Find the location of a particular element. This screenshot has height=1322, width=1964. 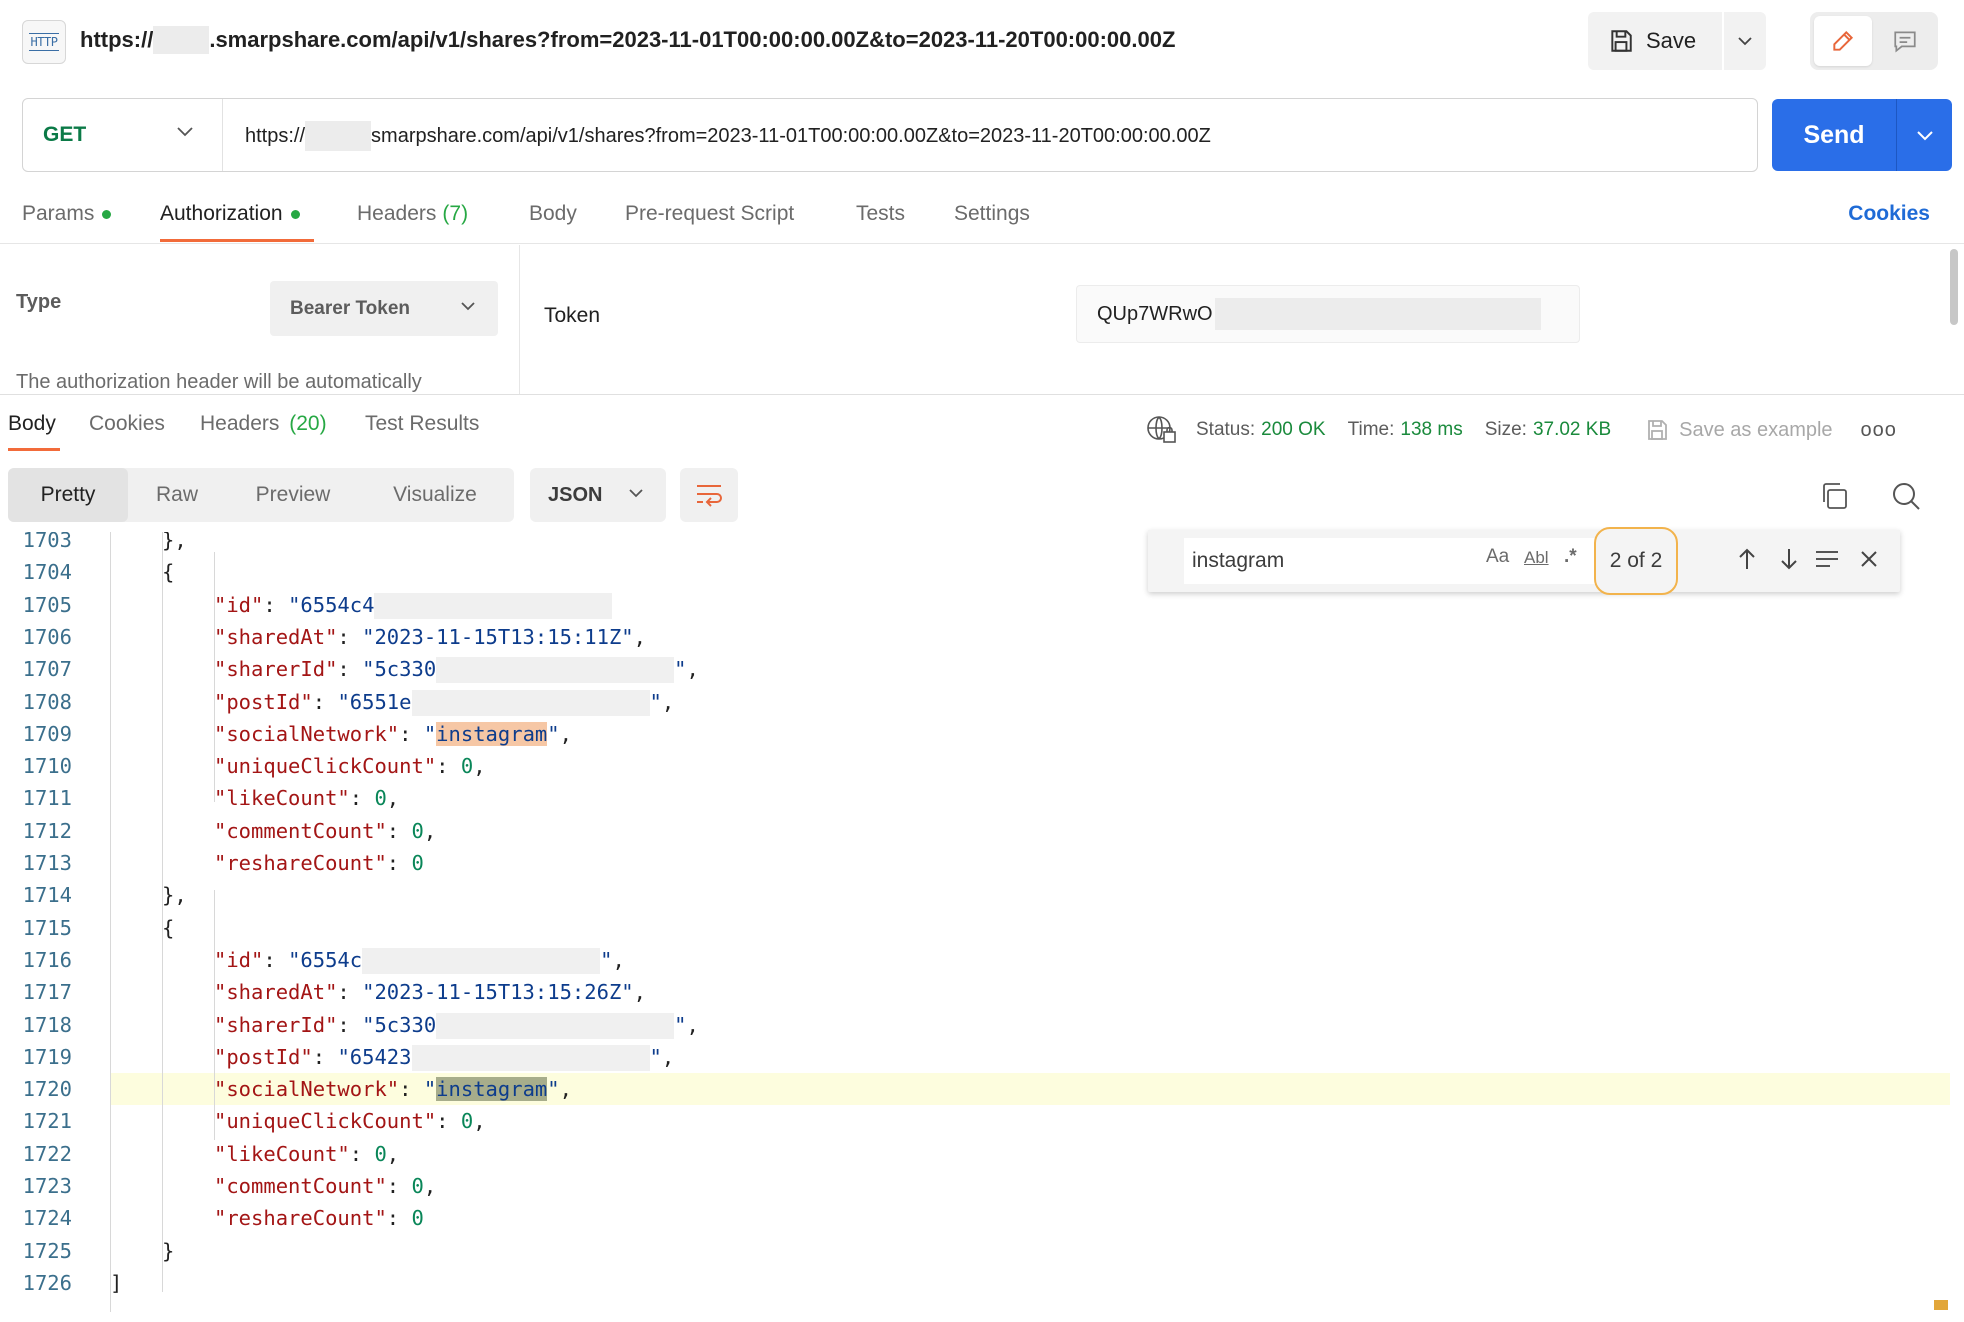

method-select: GET is located at coordinates (123, 135).